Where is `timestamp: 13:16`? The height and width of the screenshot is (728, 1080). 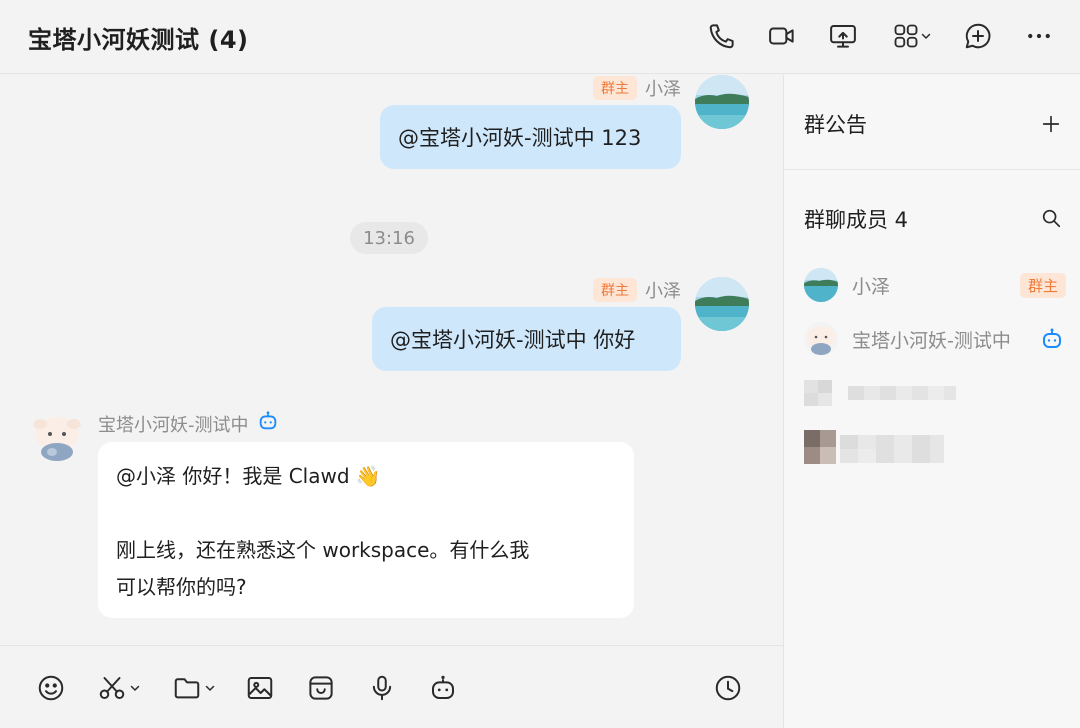
timestamp: 13:16 is located at coordinates (389, 238).